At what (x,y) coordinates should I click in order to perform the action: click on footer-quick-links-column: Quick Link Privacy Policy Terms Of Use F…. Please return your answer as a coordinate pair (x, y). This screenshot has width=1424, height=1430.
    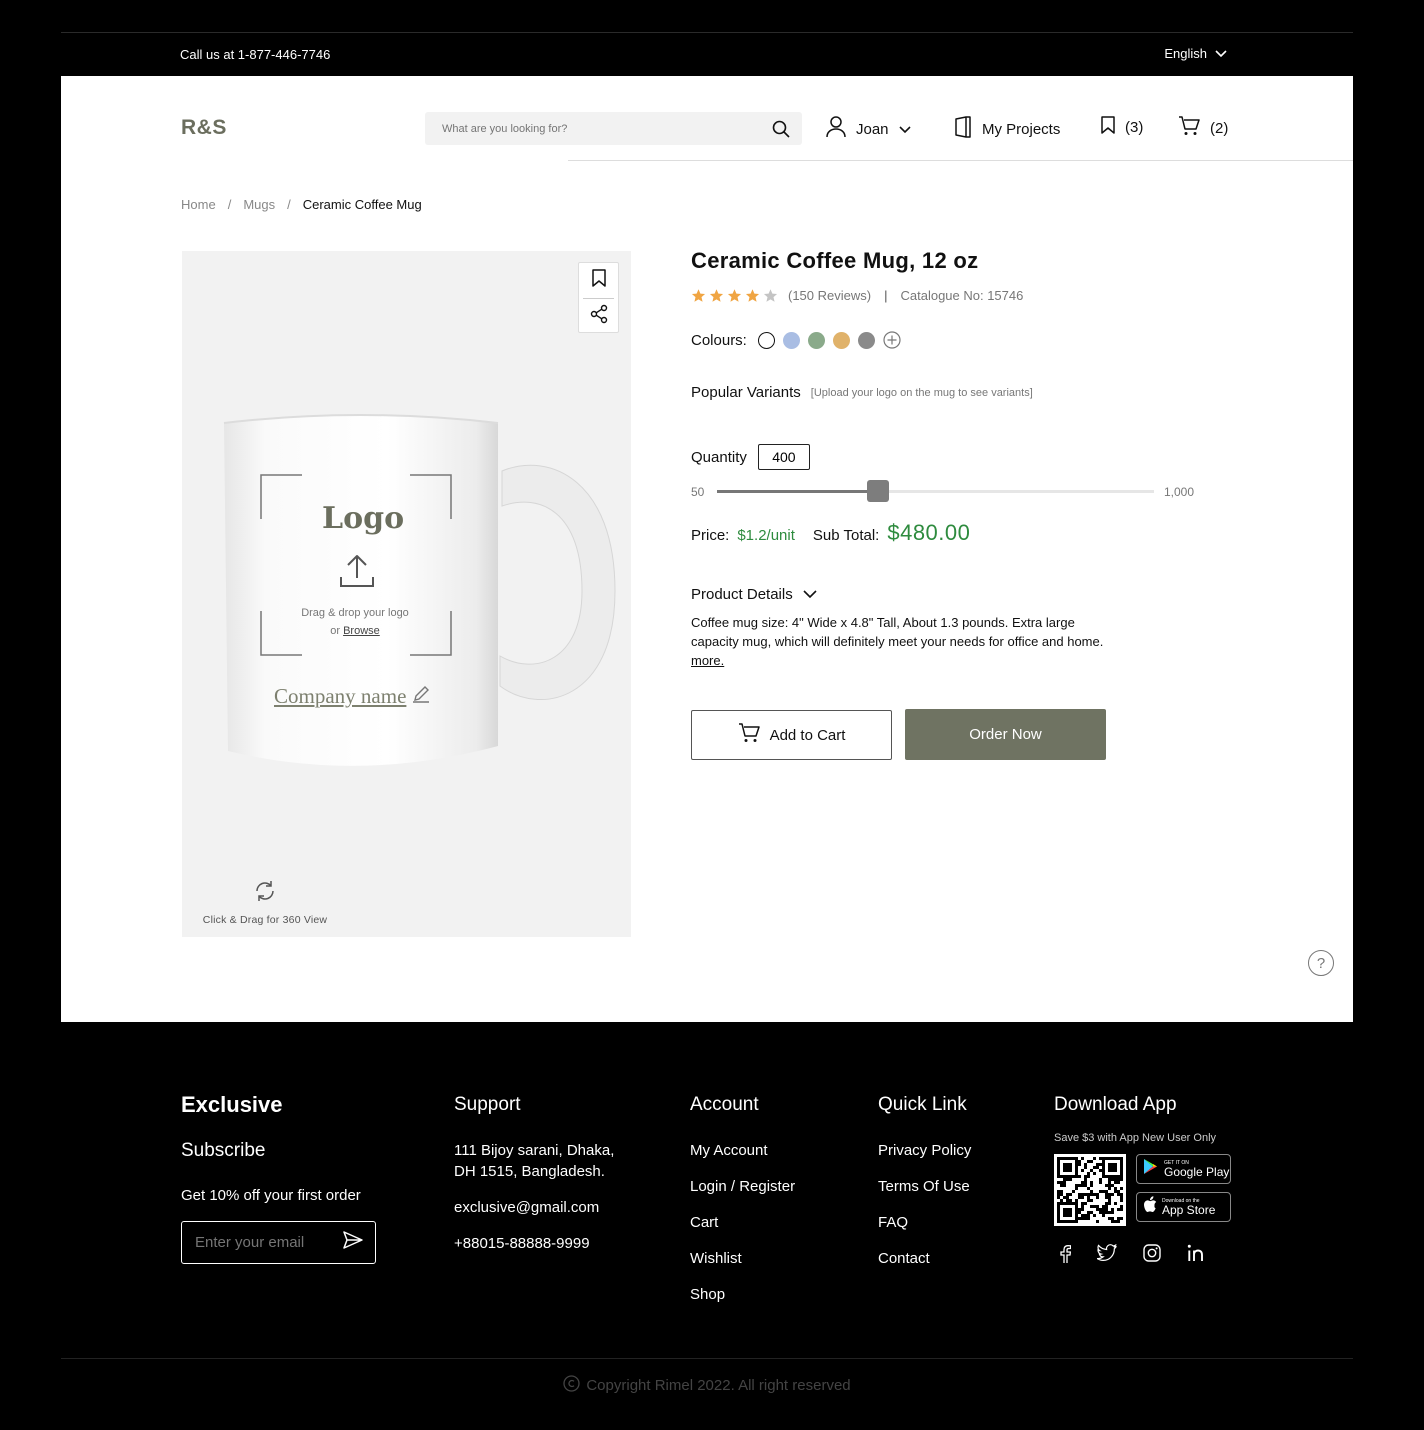
    Looking at the image, I should click on (924, 1189).